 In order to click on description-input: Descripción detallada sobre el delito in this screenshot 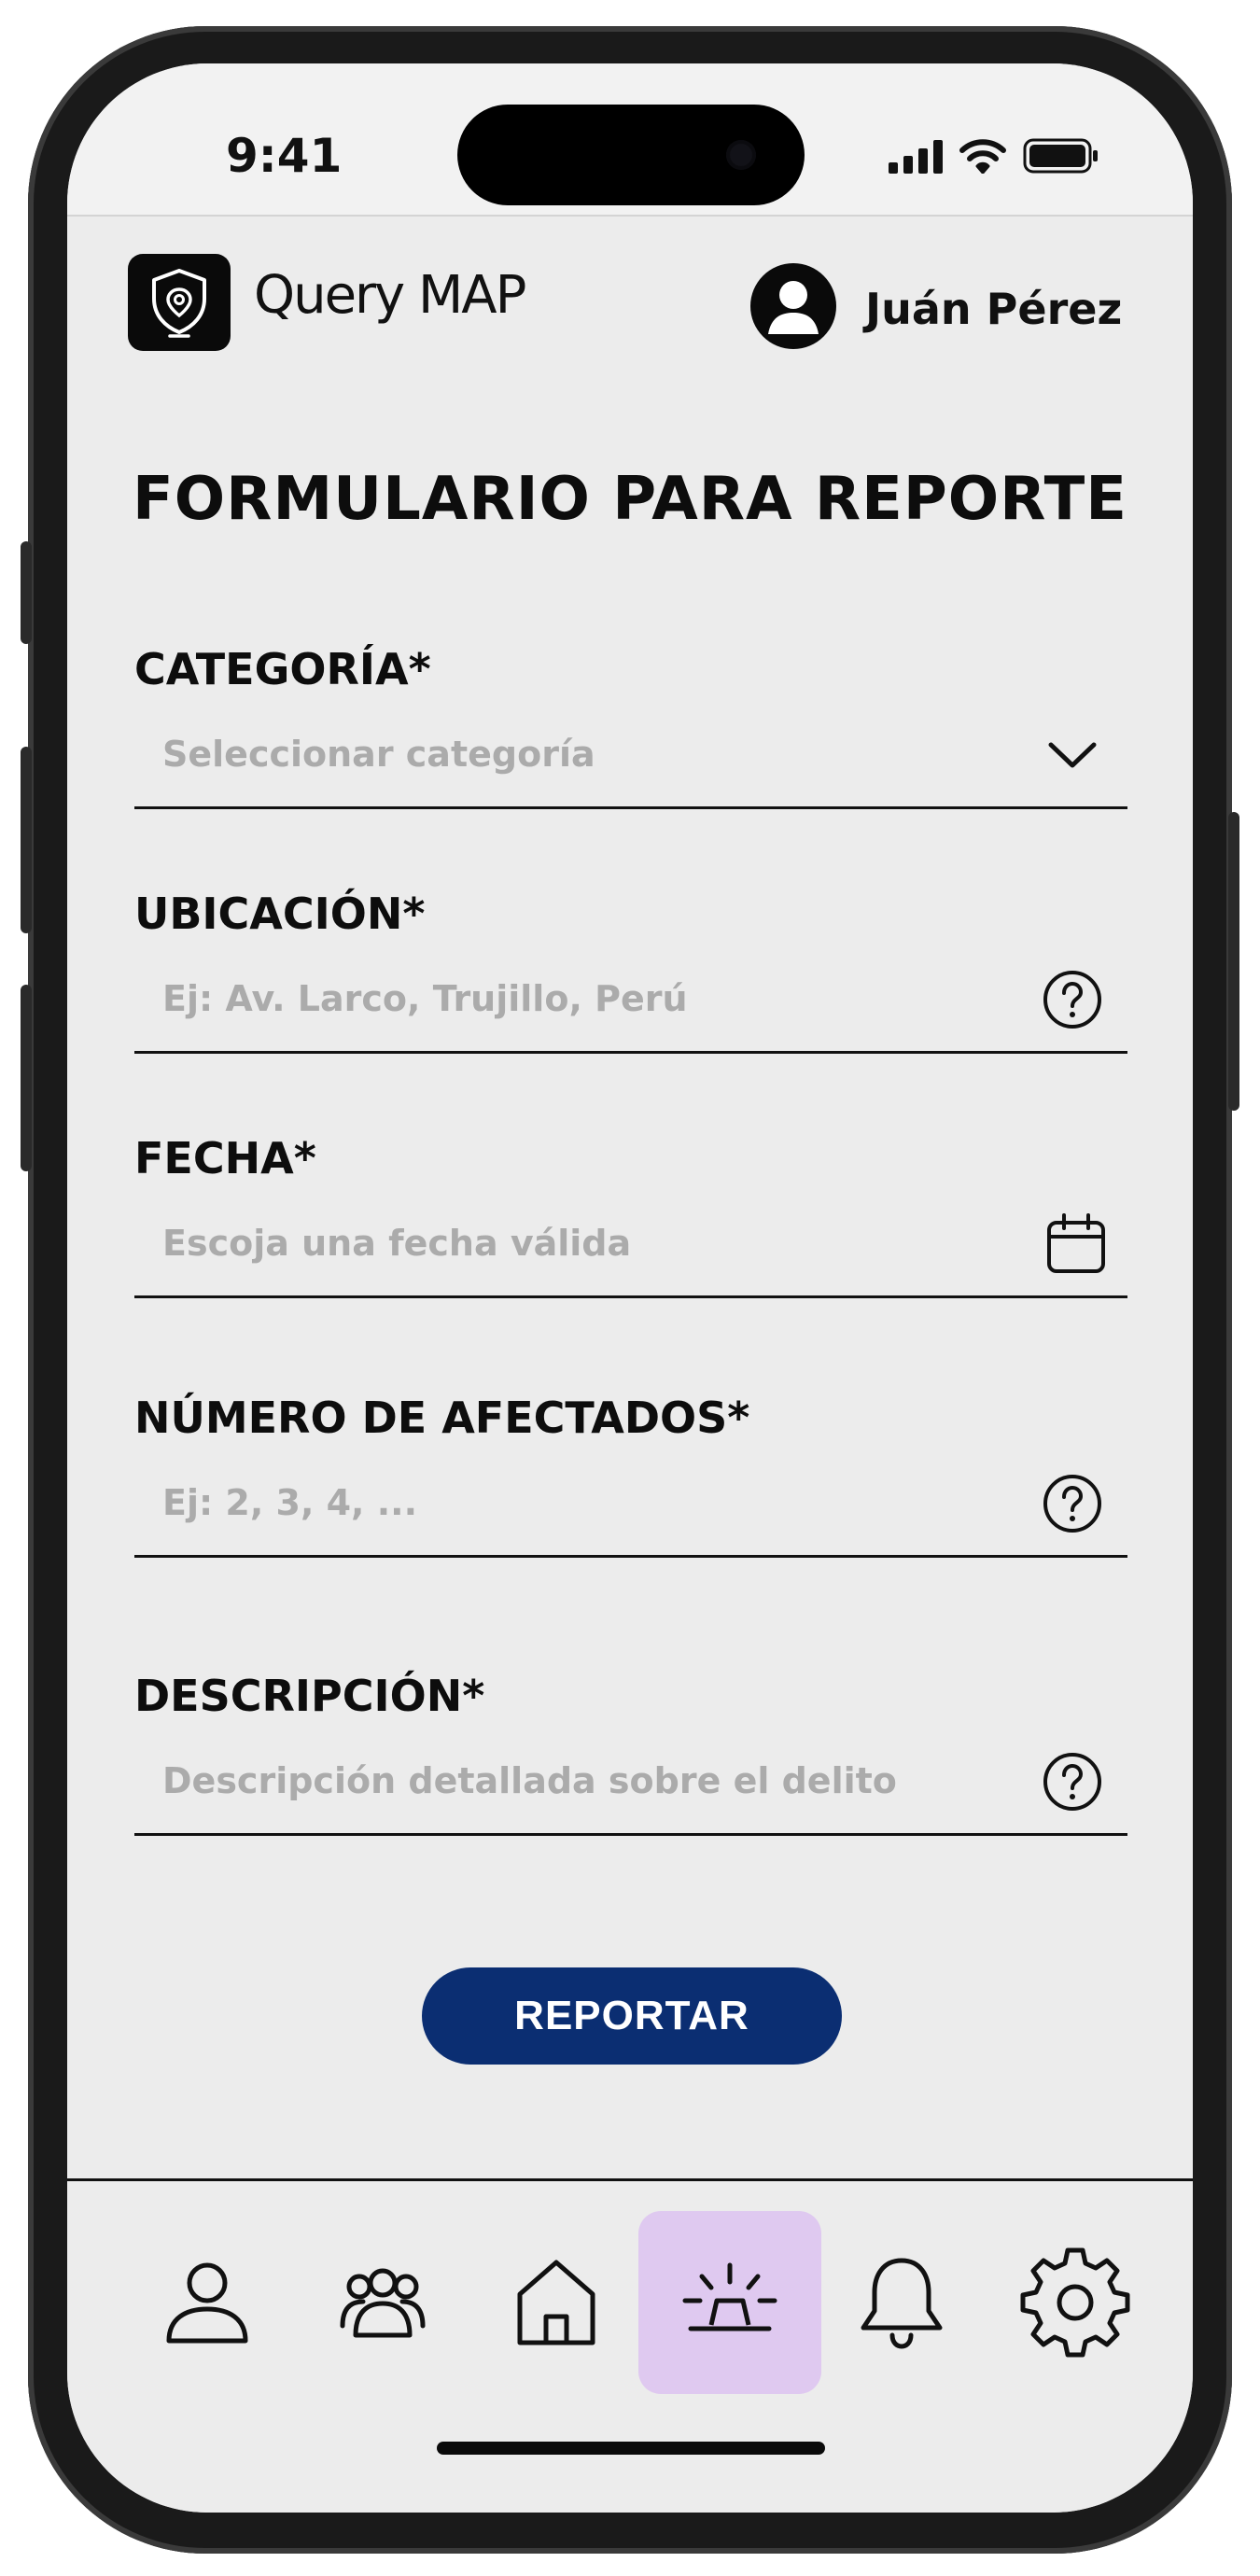, I will do `click(630, 1792)`.